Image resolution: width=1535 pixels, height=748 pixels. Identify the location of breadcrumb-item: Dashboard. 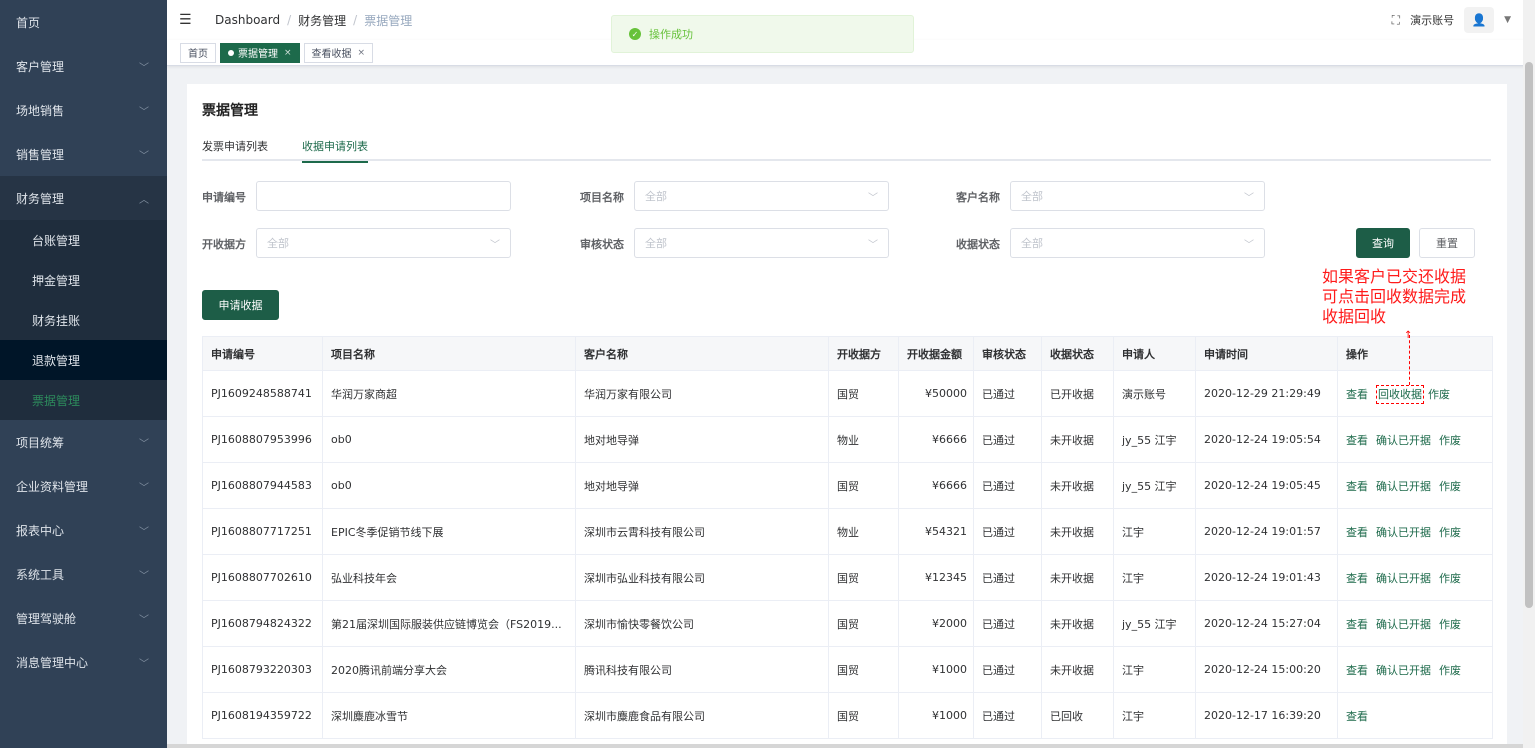
(247, 20).